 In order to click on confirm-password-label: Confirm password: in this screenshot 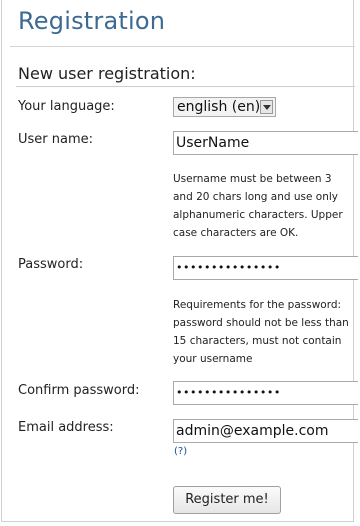, I will do `click(79, 390)`.